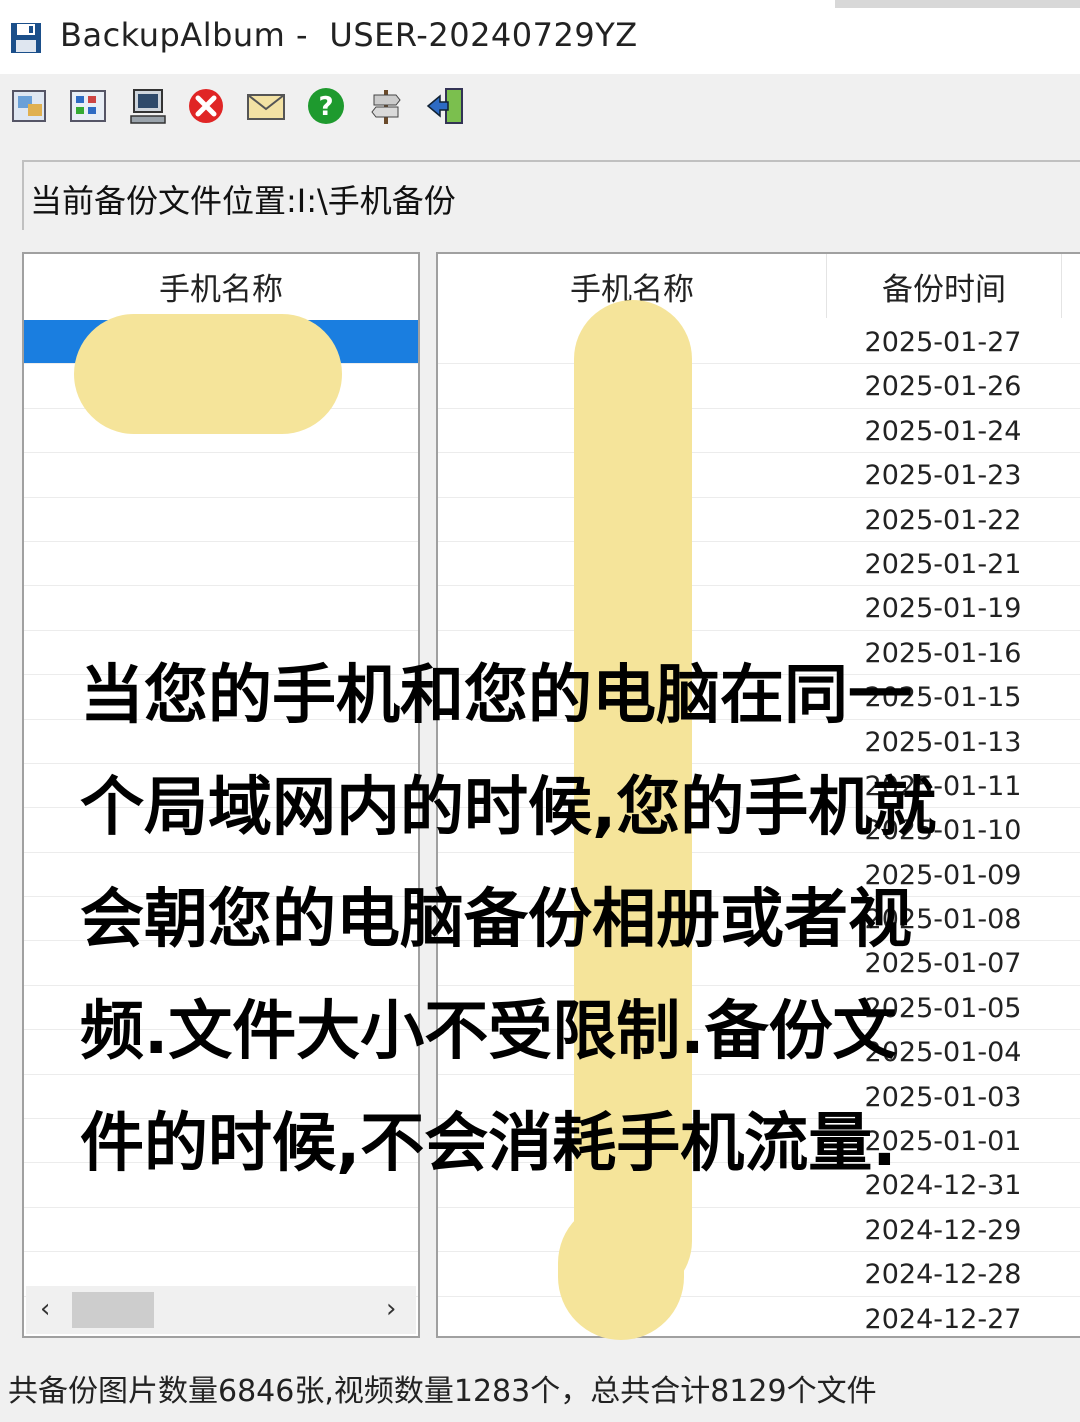 This screenshot has height=1422, width=1080. I want to click on backup-record-row: 2025-01-19, so click(759, 608).